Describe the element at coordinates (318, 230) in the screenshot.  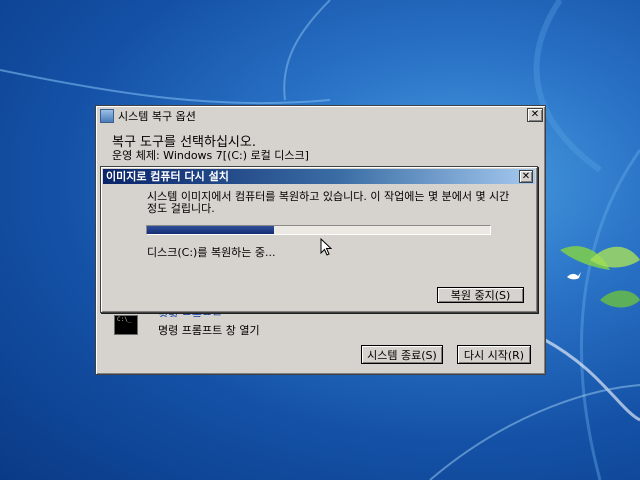
I see `restore-progress-bar` at that location.